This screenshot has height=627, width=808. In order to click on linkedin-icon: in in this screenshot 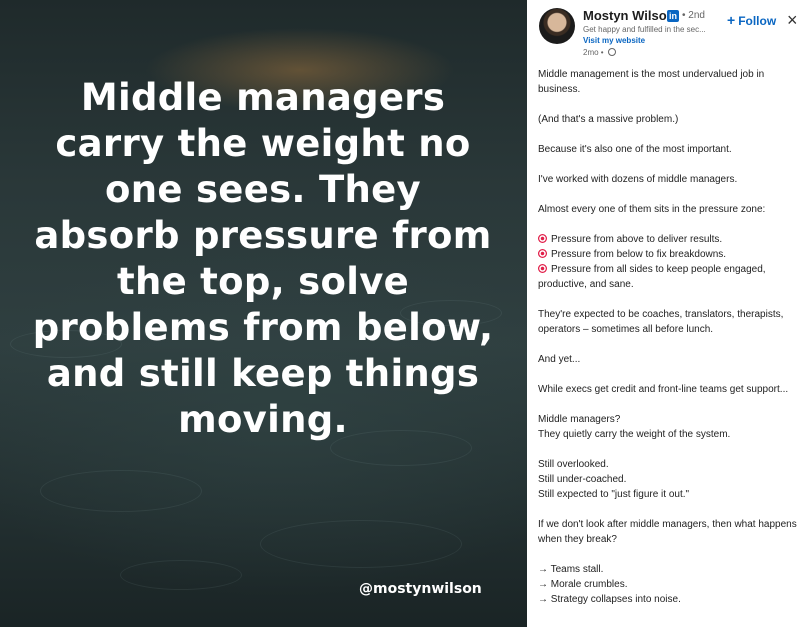, I will do `click(673, 16)`.